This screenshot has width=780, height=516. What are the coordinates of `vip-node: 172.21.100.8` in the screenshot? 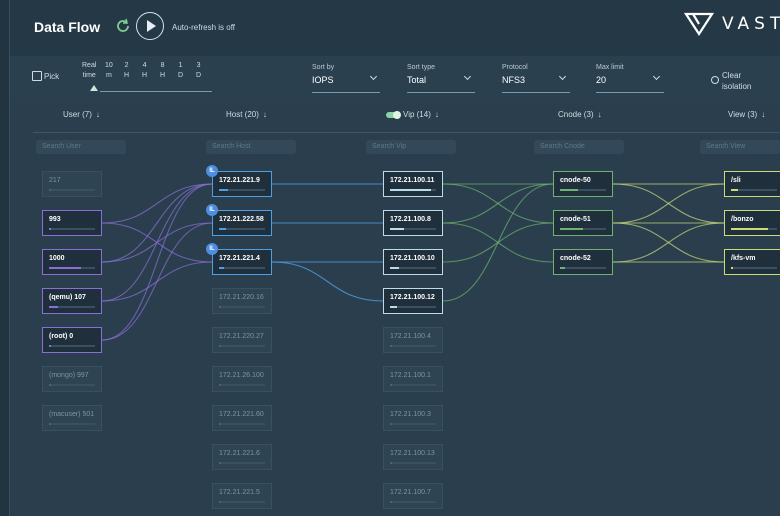 It's located at (413, 223).